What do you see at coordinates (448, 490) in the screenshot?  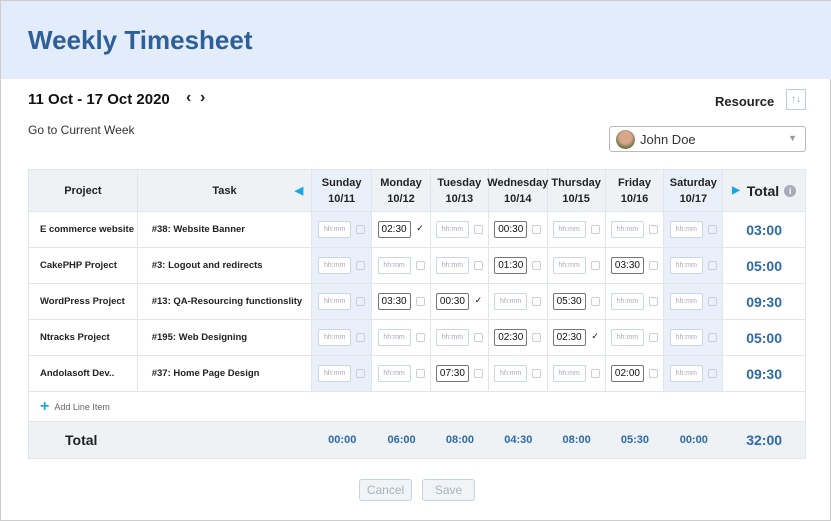 I see `save-button: Save` at bounding box center [448, 490].